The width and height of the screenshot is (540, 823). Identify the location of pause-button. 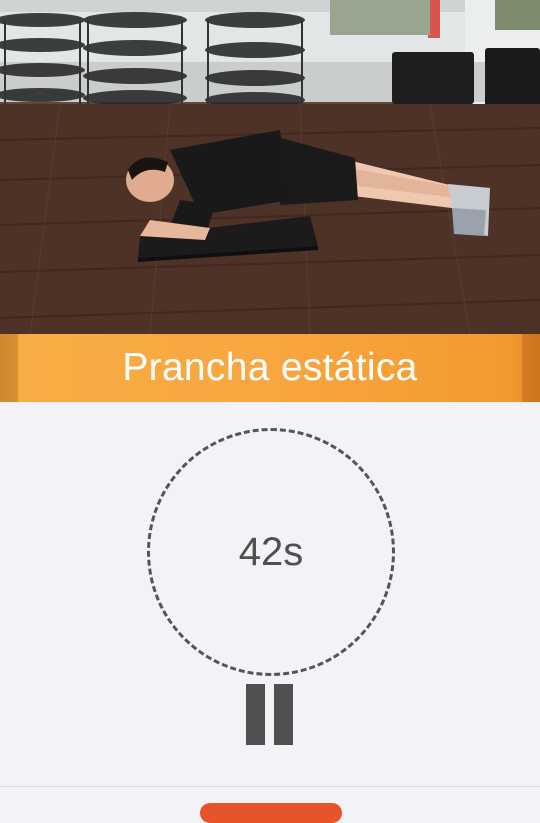
(270, 716).